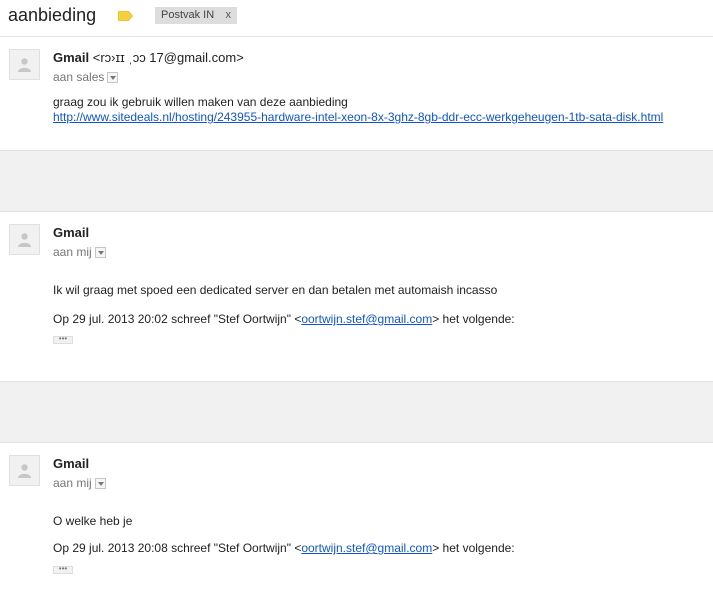  I want to click on sender-address: <rɔ›ɪɪ ˌɔɔ 17@gmail.com>, so click(168, 57).